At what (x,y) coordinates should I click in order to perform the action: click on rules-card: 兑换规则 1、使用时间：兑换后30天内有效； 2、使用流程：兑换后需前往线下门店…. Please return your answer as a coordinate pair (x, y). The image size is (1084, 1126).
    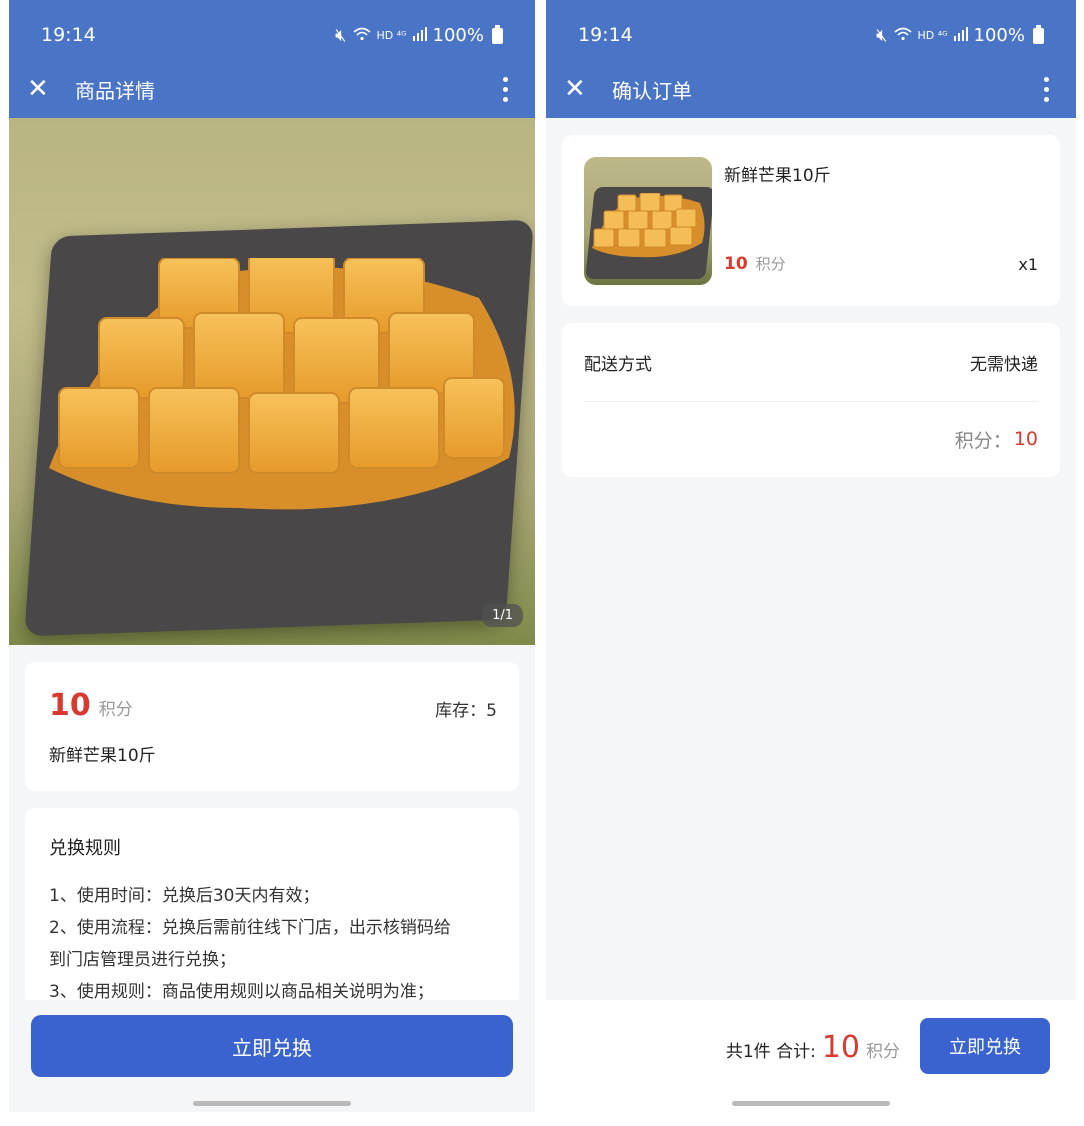
    Looking at the image, I should click on (272, 908).